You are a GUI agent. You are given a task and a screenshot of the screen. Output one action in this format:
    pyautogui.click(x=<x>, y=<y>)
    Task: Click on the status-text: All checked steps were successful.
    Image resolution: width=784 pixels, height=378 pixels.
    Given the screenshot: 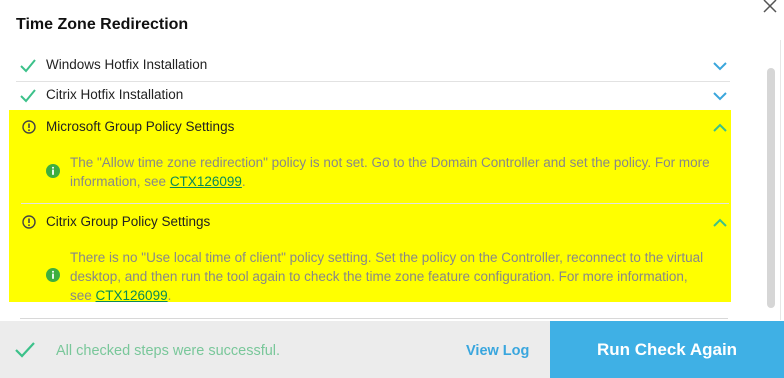 What is the action you would take?
    pyautogui.click(x=168, y=351)
    